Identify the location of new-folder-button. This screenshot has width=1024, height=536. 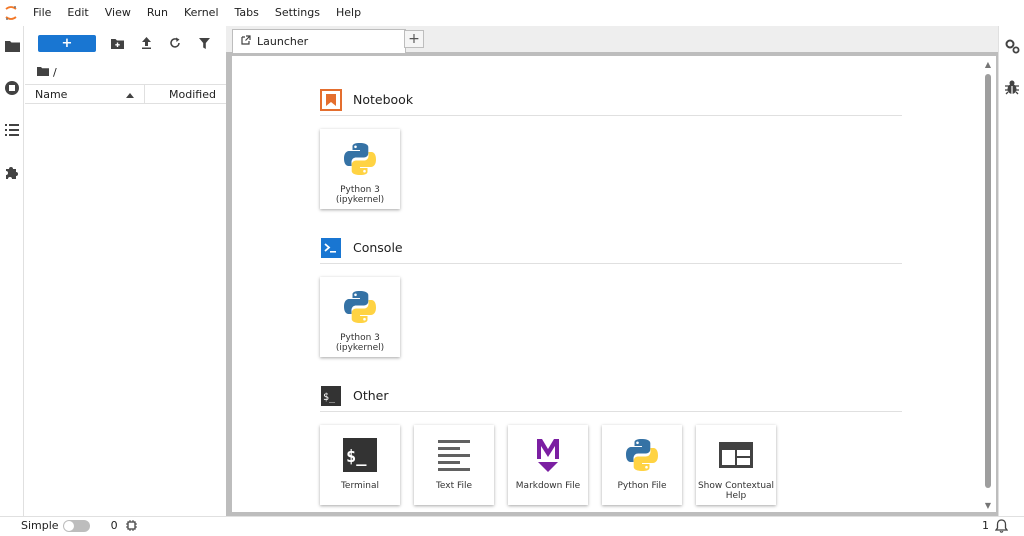
(117, 43).